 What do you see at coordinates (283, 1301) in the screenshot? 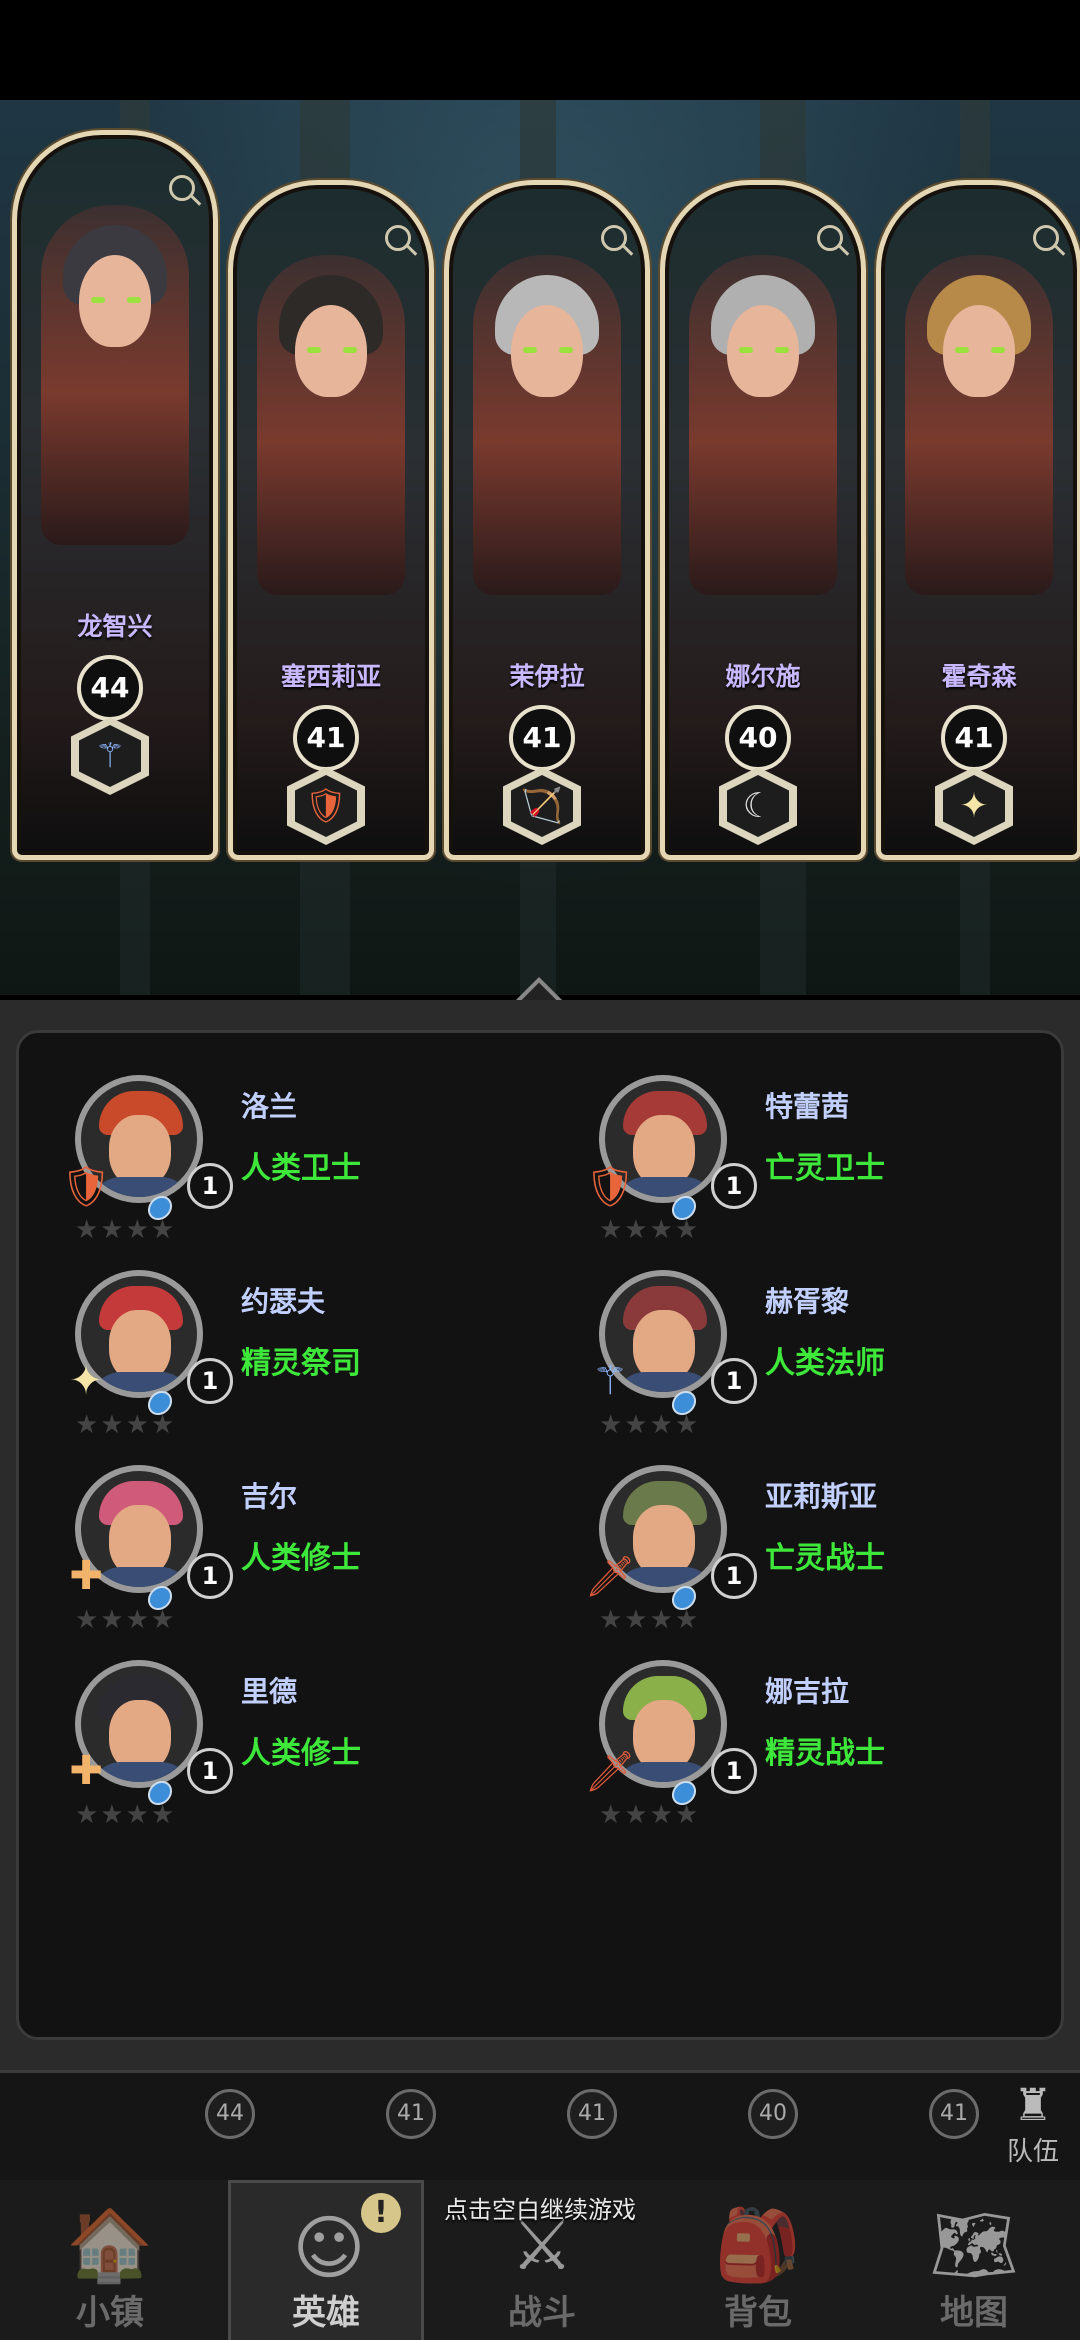
I see `hero-name: 约瑟夫` at bounding box center [283, 1301].